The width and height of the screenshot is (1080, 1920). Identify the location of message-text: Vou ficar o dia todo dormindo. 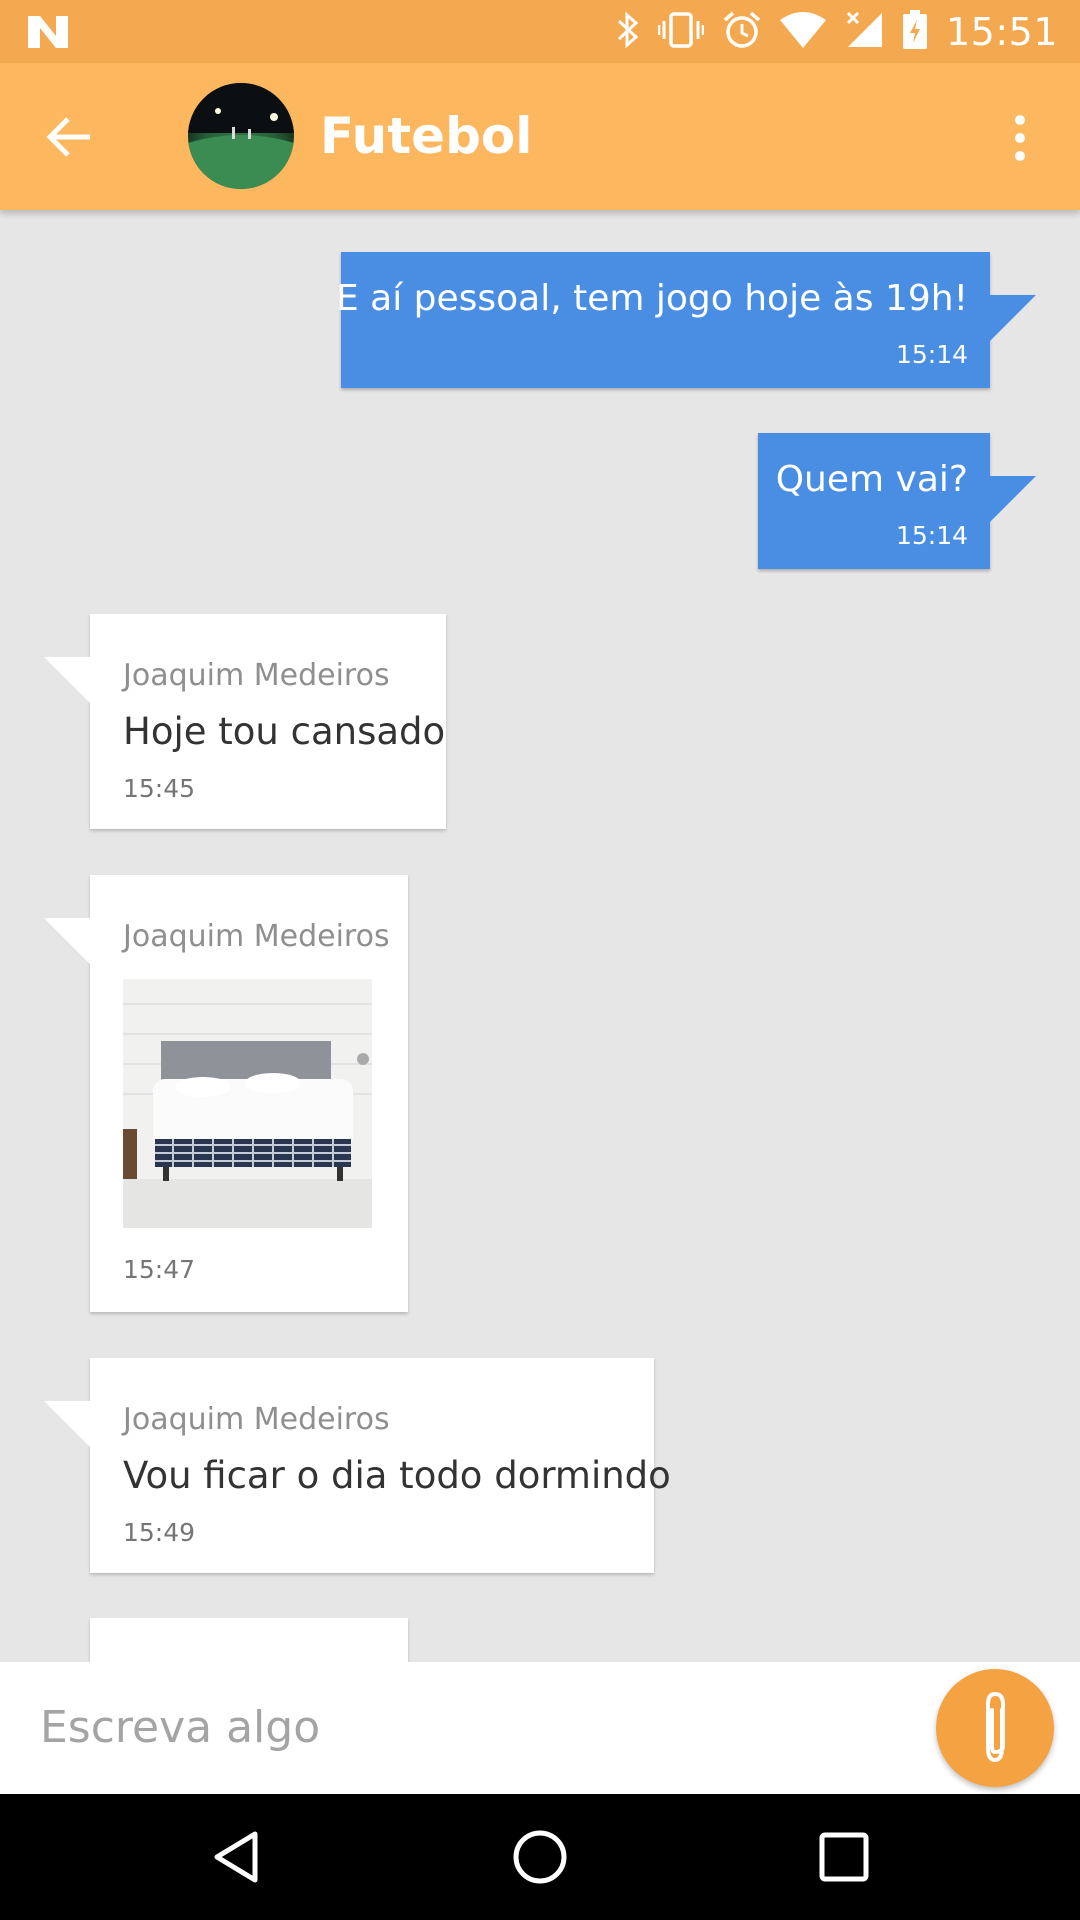
(397, 1475).